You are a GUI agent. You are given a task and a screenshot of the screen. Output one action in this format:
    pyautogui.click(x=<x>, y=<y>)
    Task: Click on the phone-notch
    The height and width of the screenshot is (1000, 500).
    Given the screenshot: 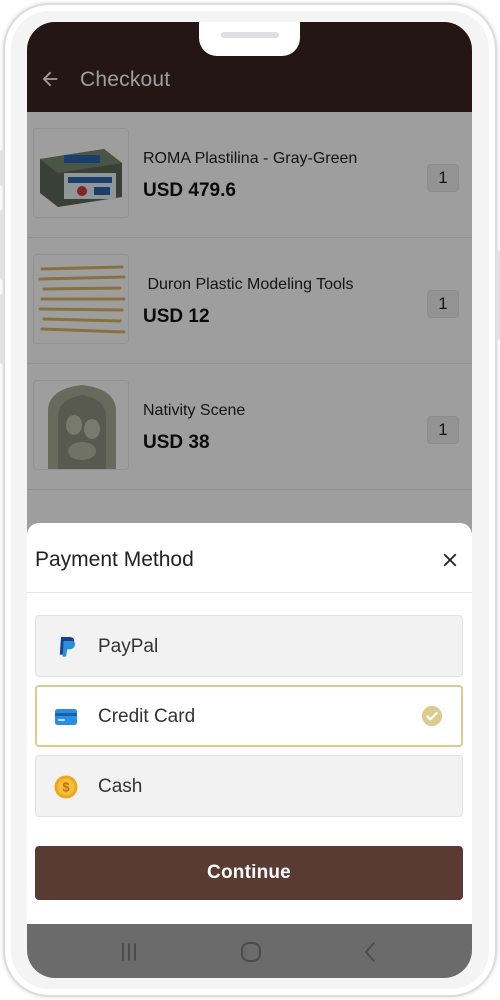 What is the action you would take?
    pyautogui.click(x=249, y=39)
    